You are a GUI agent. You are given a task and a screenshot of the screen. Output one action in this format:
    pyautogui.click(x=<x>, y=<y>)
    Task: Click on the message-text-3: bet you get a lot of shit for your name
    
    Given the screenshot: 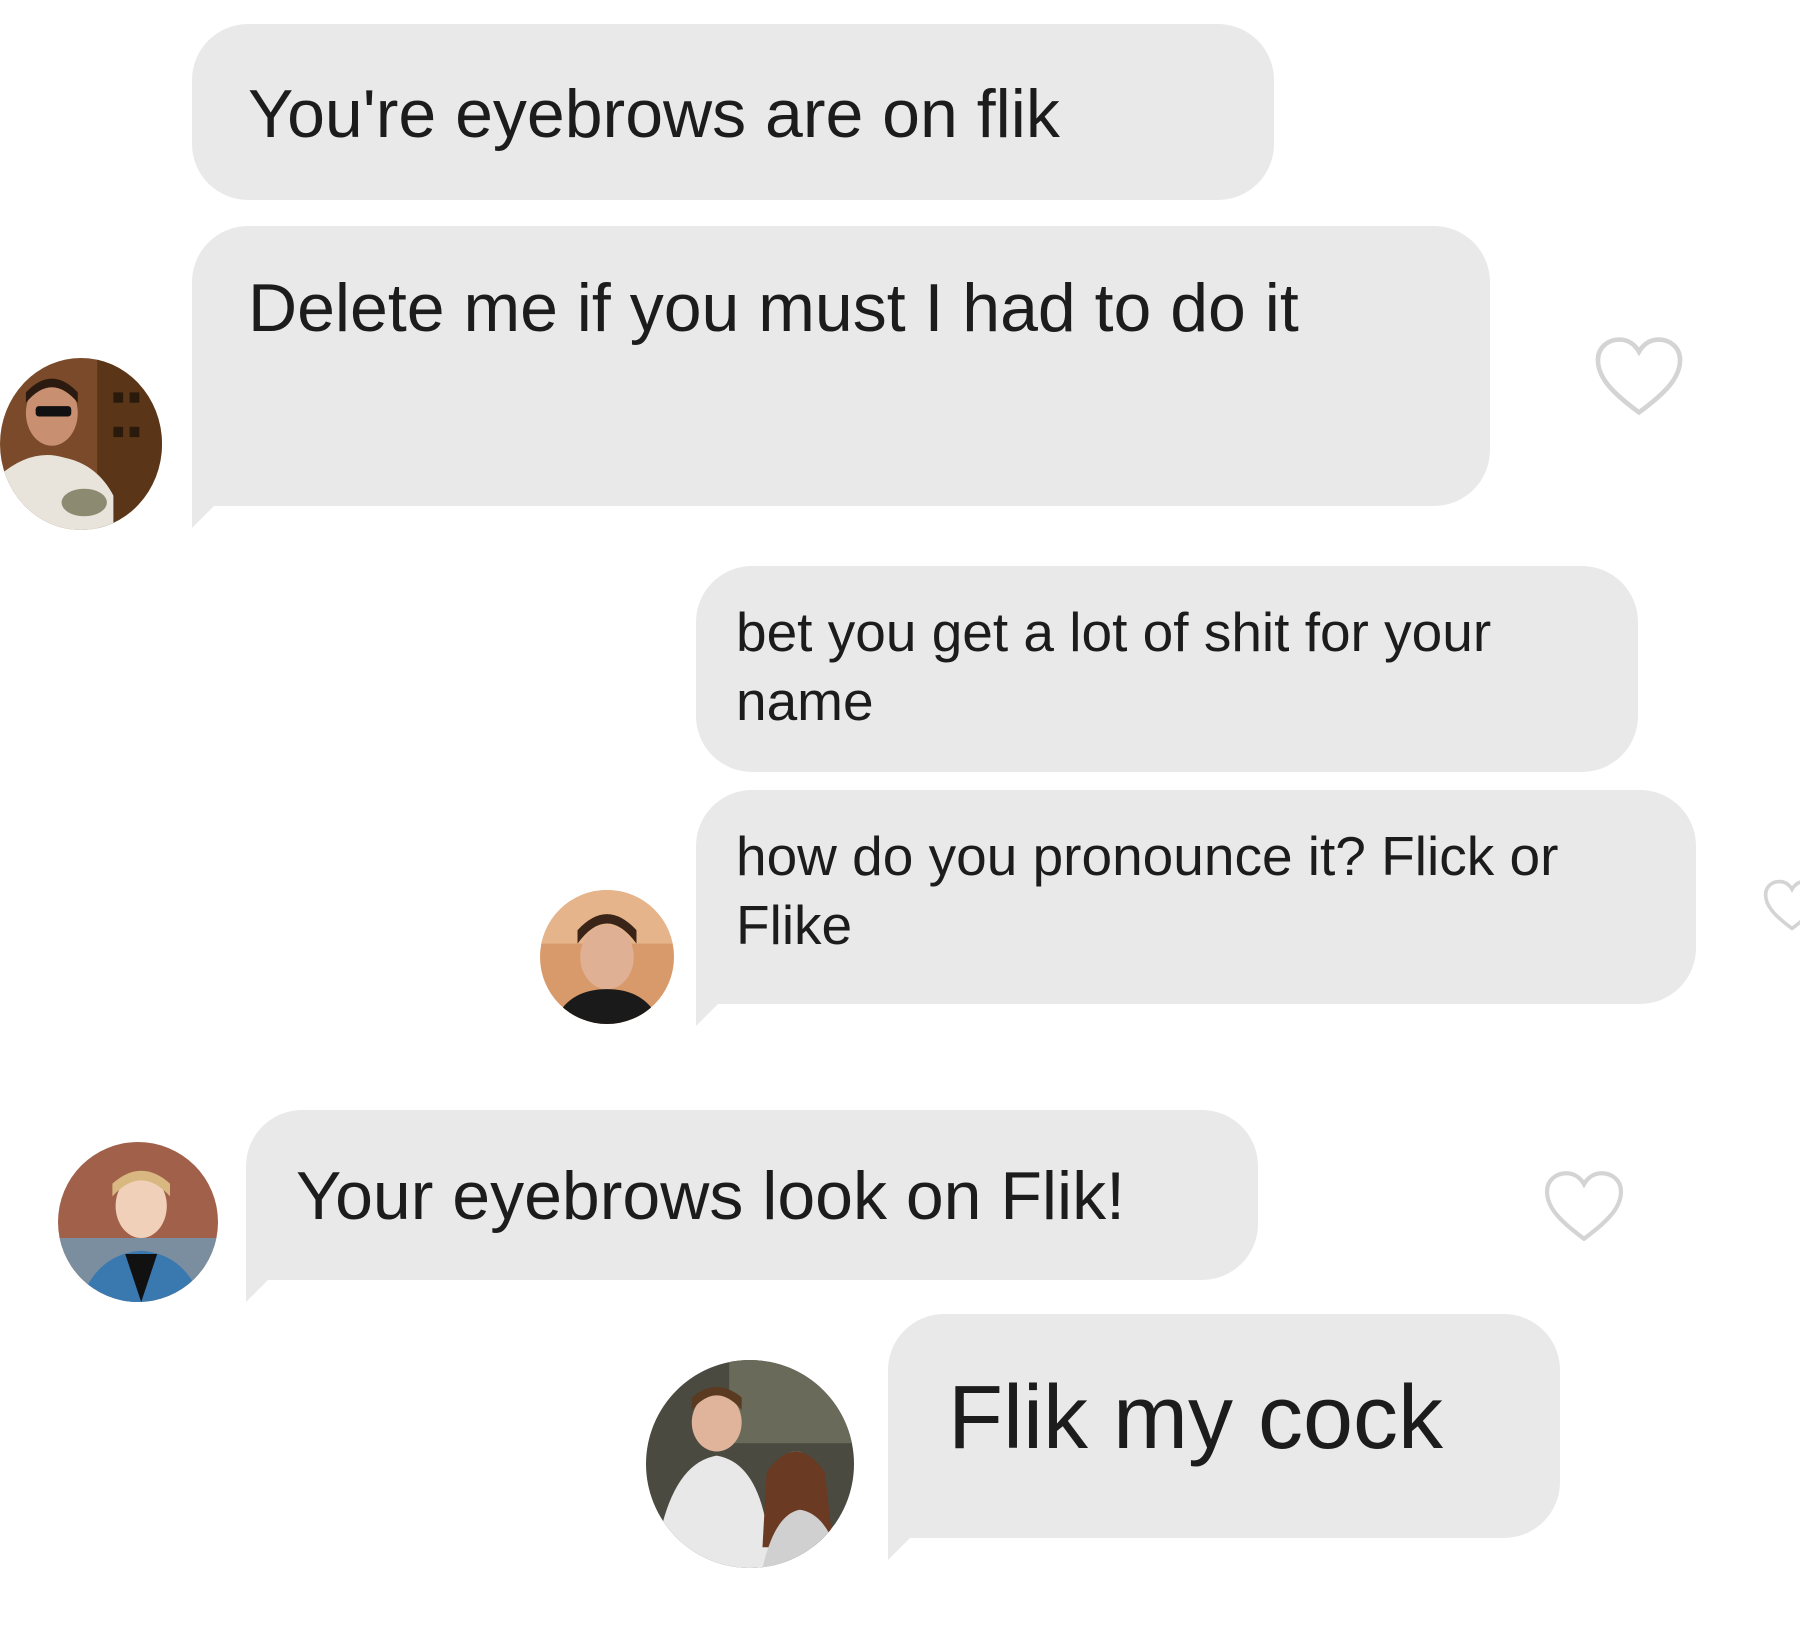 What is the action you would take?
    pyautogui.click(x=1114, y=666)
    